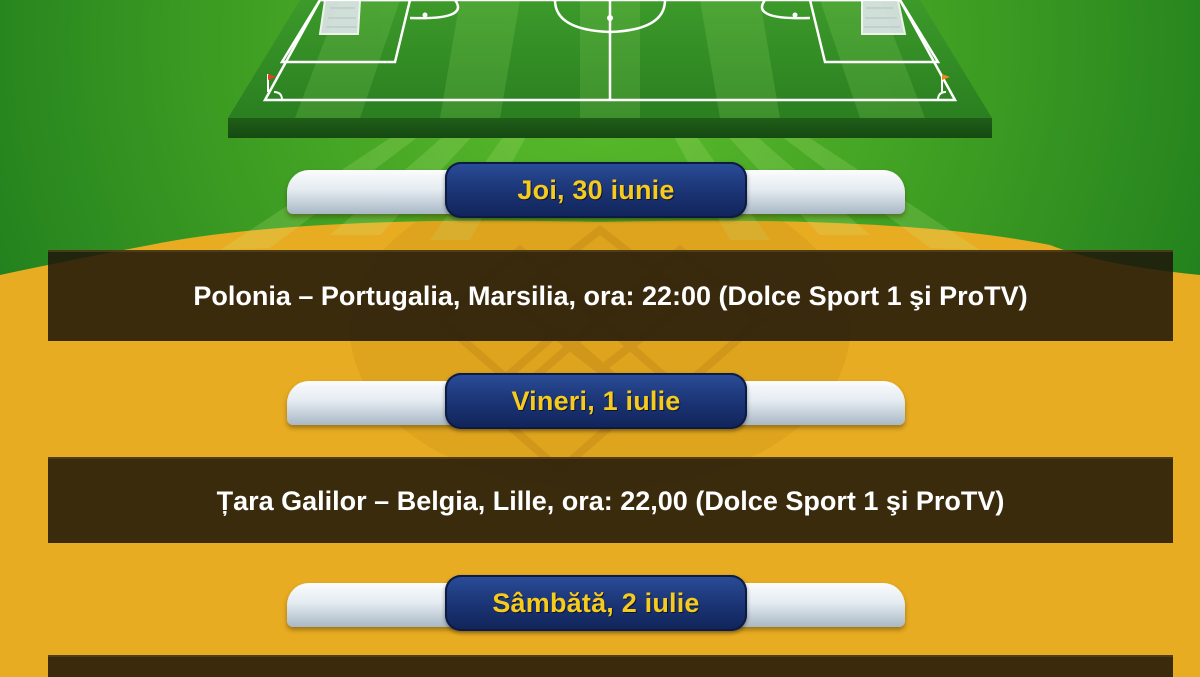 The height and width of the screenshot is (677, 1200). I want to click on goal-net-right-icon, so click(884, 17).